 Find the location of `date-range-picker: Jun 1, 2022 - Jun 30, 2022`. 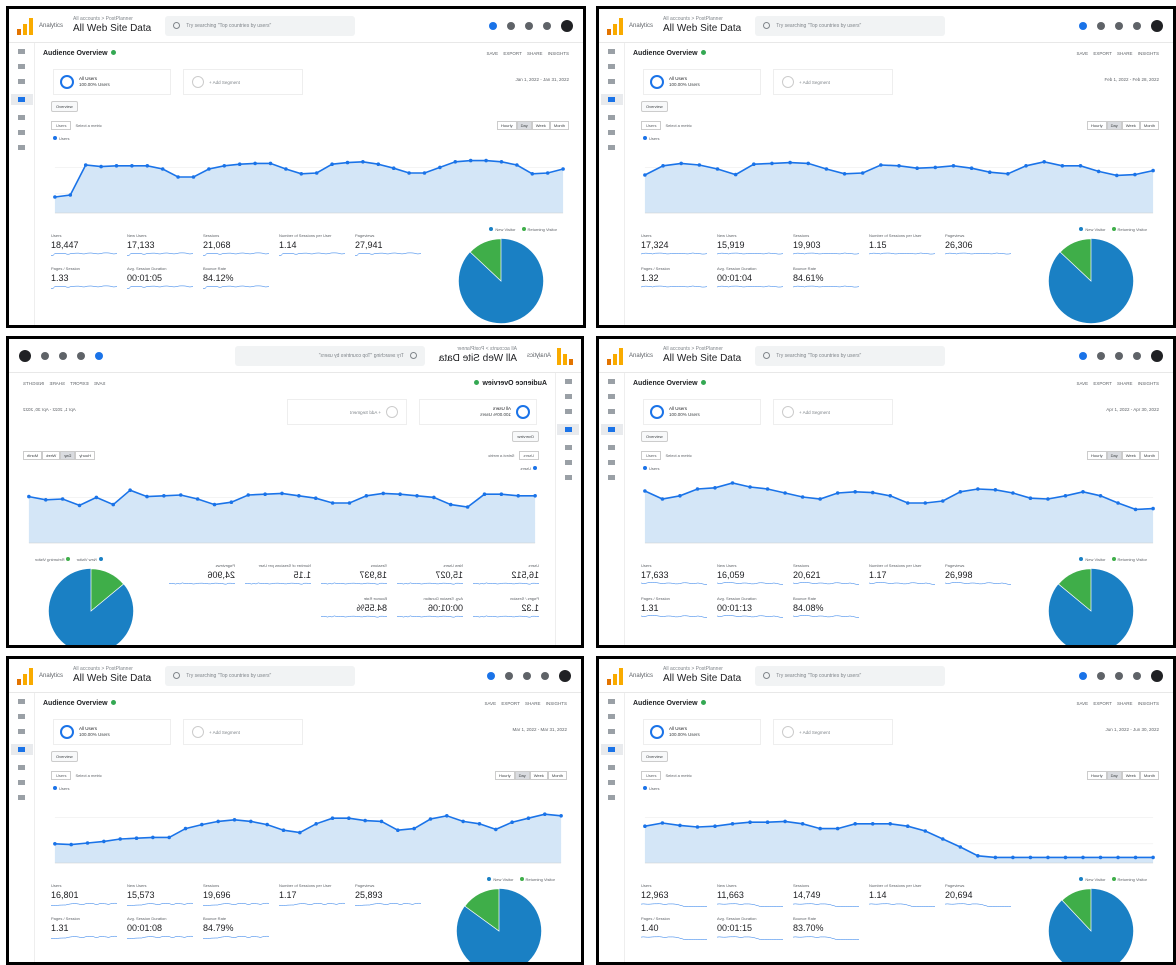

date-range-picker: Jun 1, 2022 - Jun 30, 2022 is located at coordinates (1132, 729).